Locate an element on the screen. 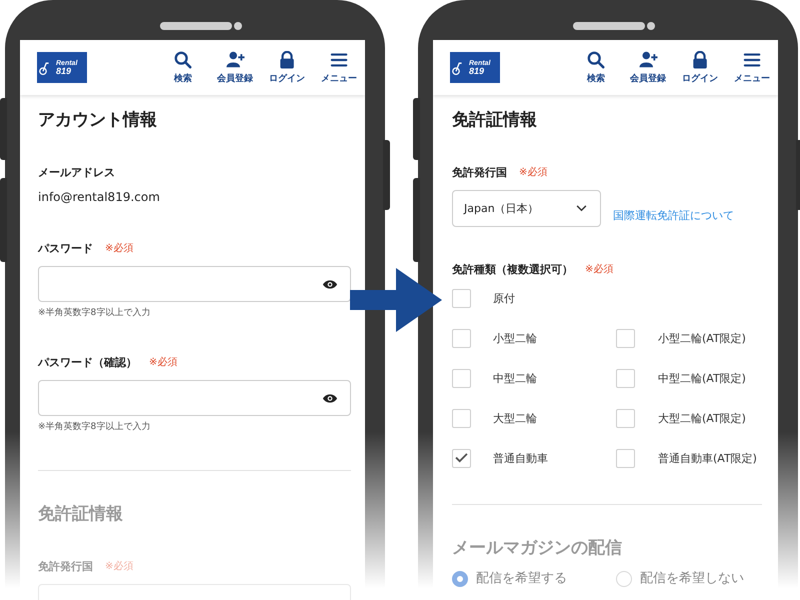  checkbox-label: 大型二輪(AT限定) is located at coordinates (702, 418).